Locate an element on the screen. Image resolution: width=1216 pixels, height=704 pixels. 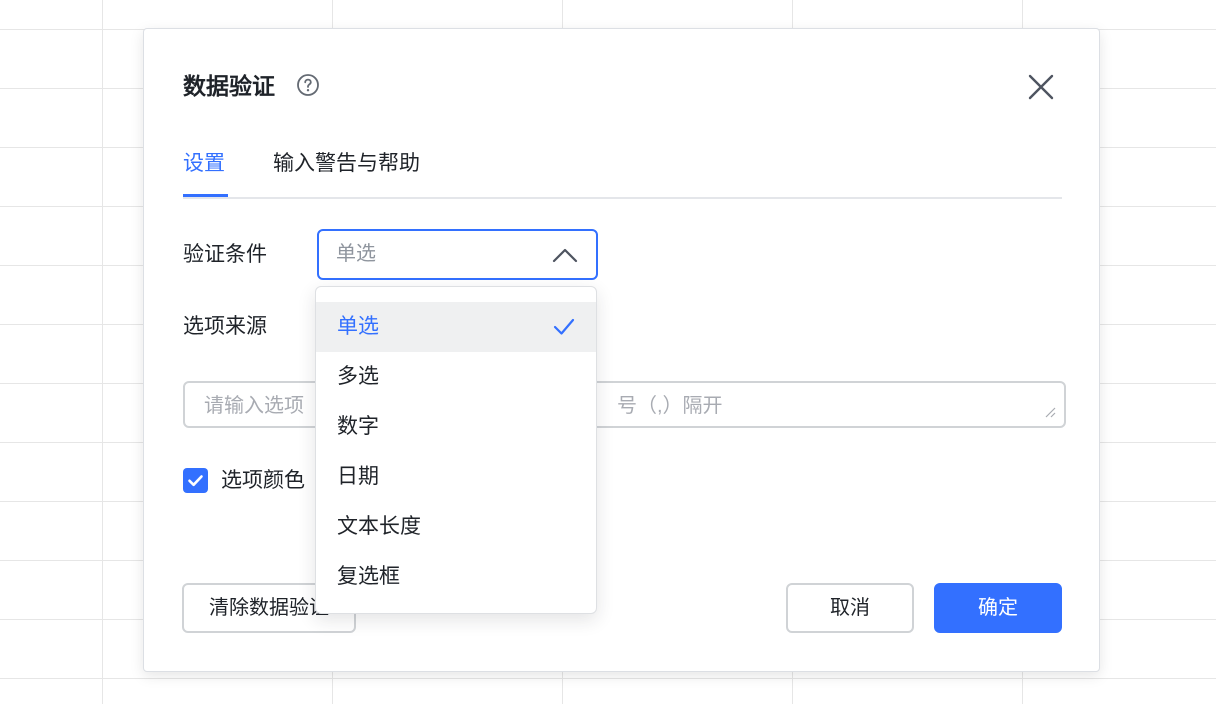
help-icon is located at coordinates (308, 85).